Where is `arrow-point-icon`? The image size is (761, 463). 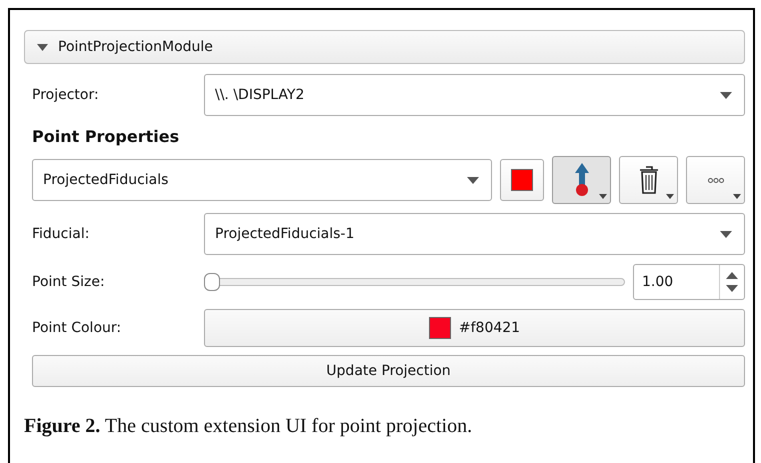 arrow-point-icon is located at coordinates (582, 180).